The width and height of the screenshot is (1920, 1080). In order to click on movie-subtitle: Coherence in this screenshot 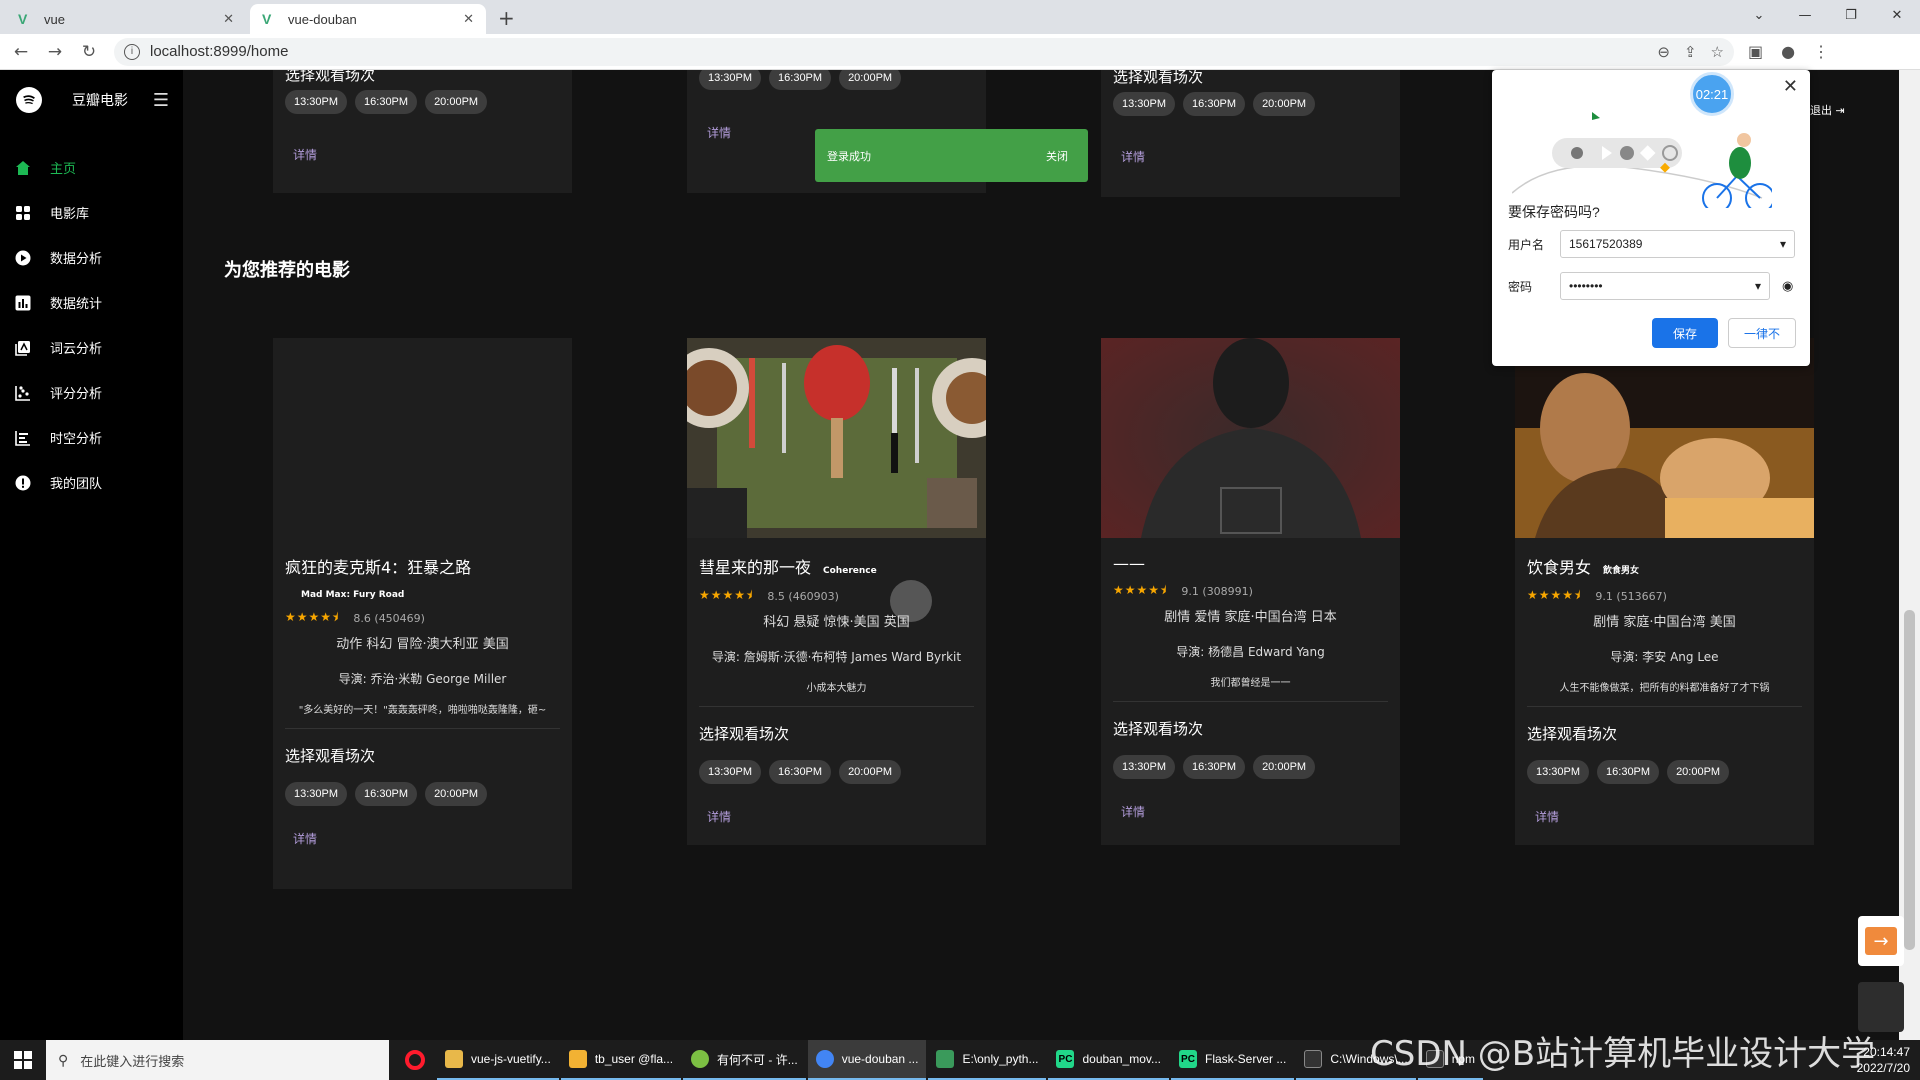, I will do `click(850, 571)`.